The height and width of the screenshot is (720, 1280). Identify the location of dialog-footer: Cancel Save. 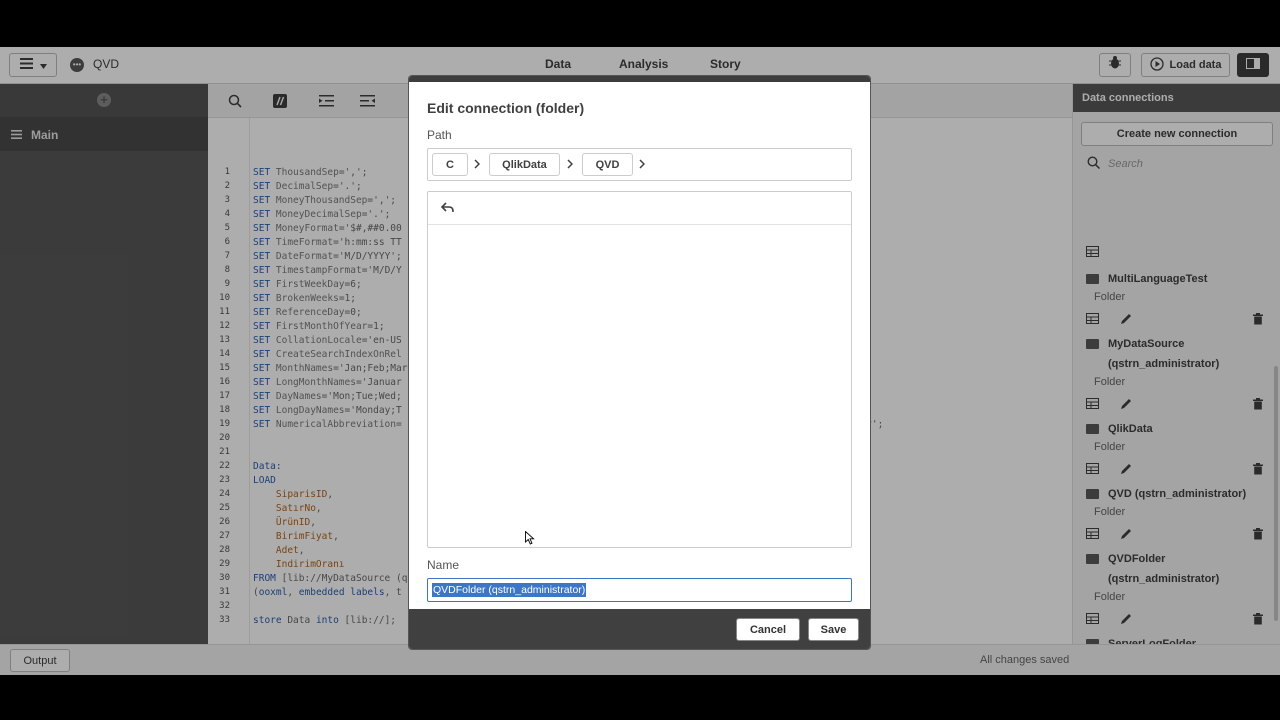
(639, 629).